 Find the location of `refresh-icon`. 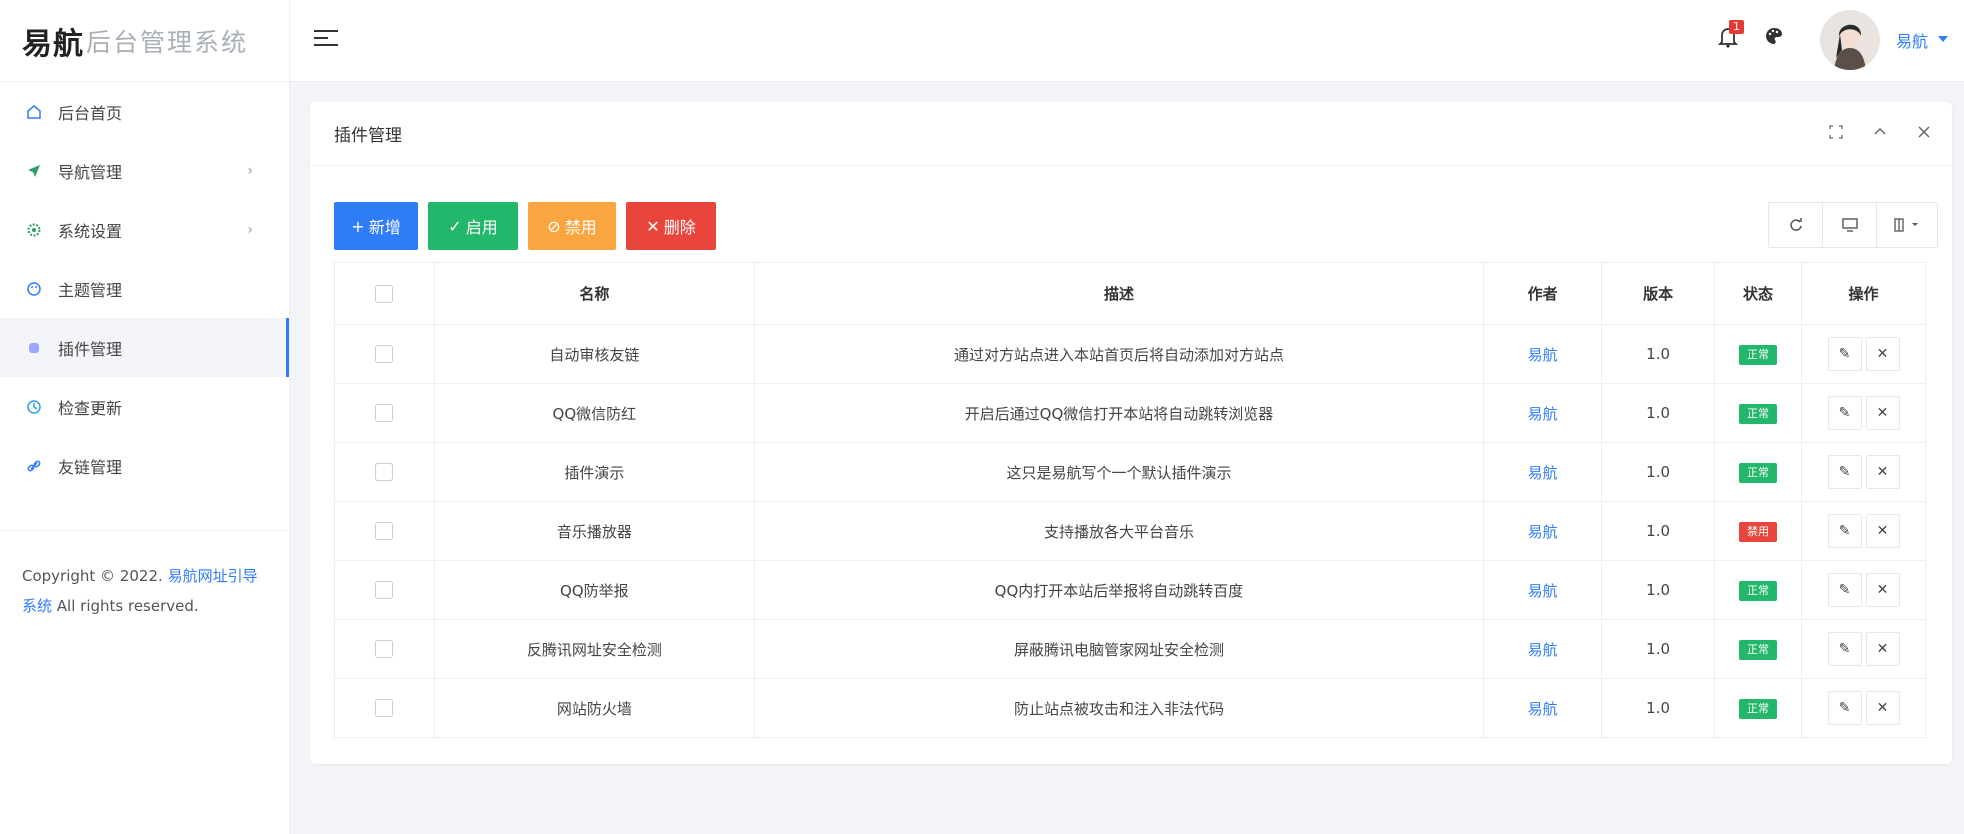

refresh-icon is located at coordinates (34, 407).